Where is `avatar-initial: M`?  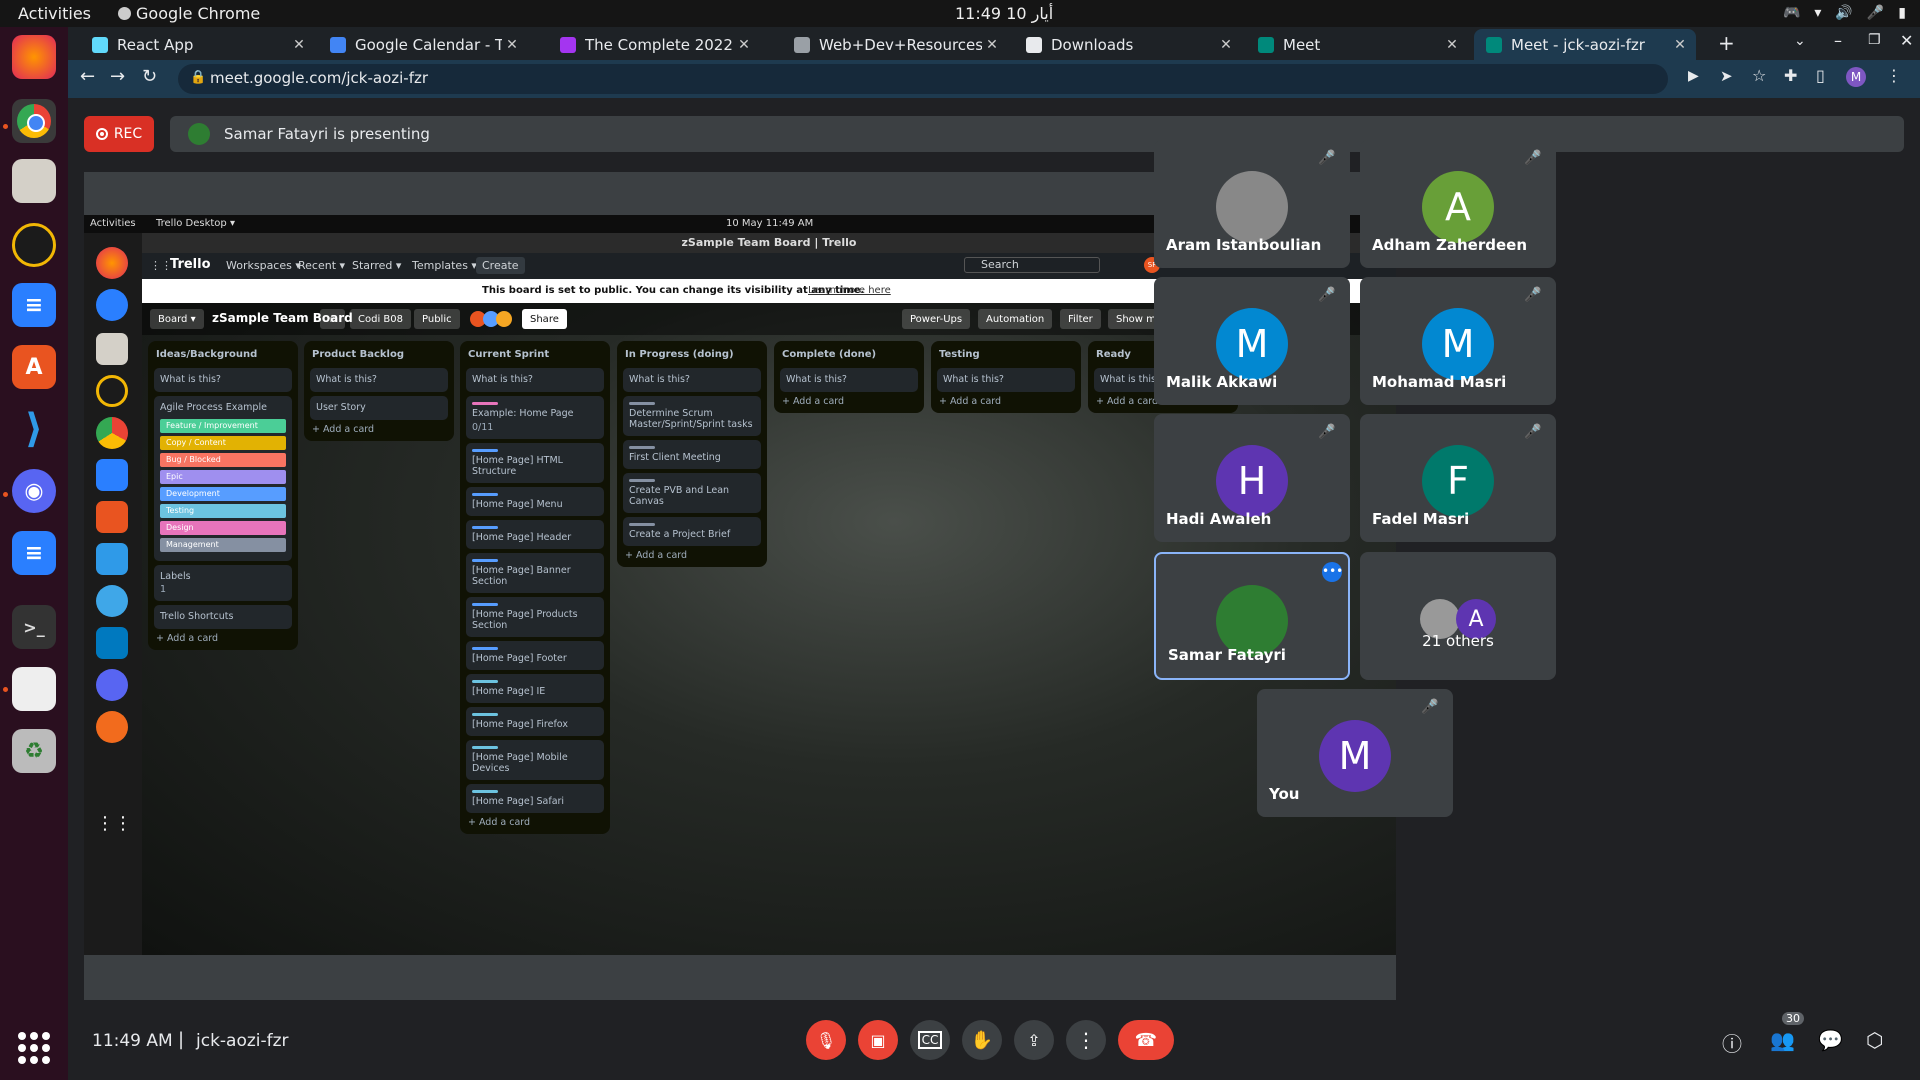 avatar-initial: M is located at coordinates (1458, 344).